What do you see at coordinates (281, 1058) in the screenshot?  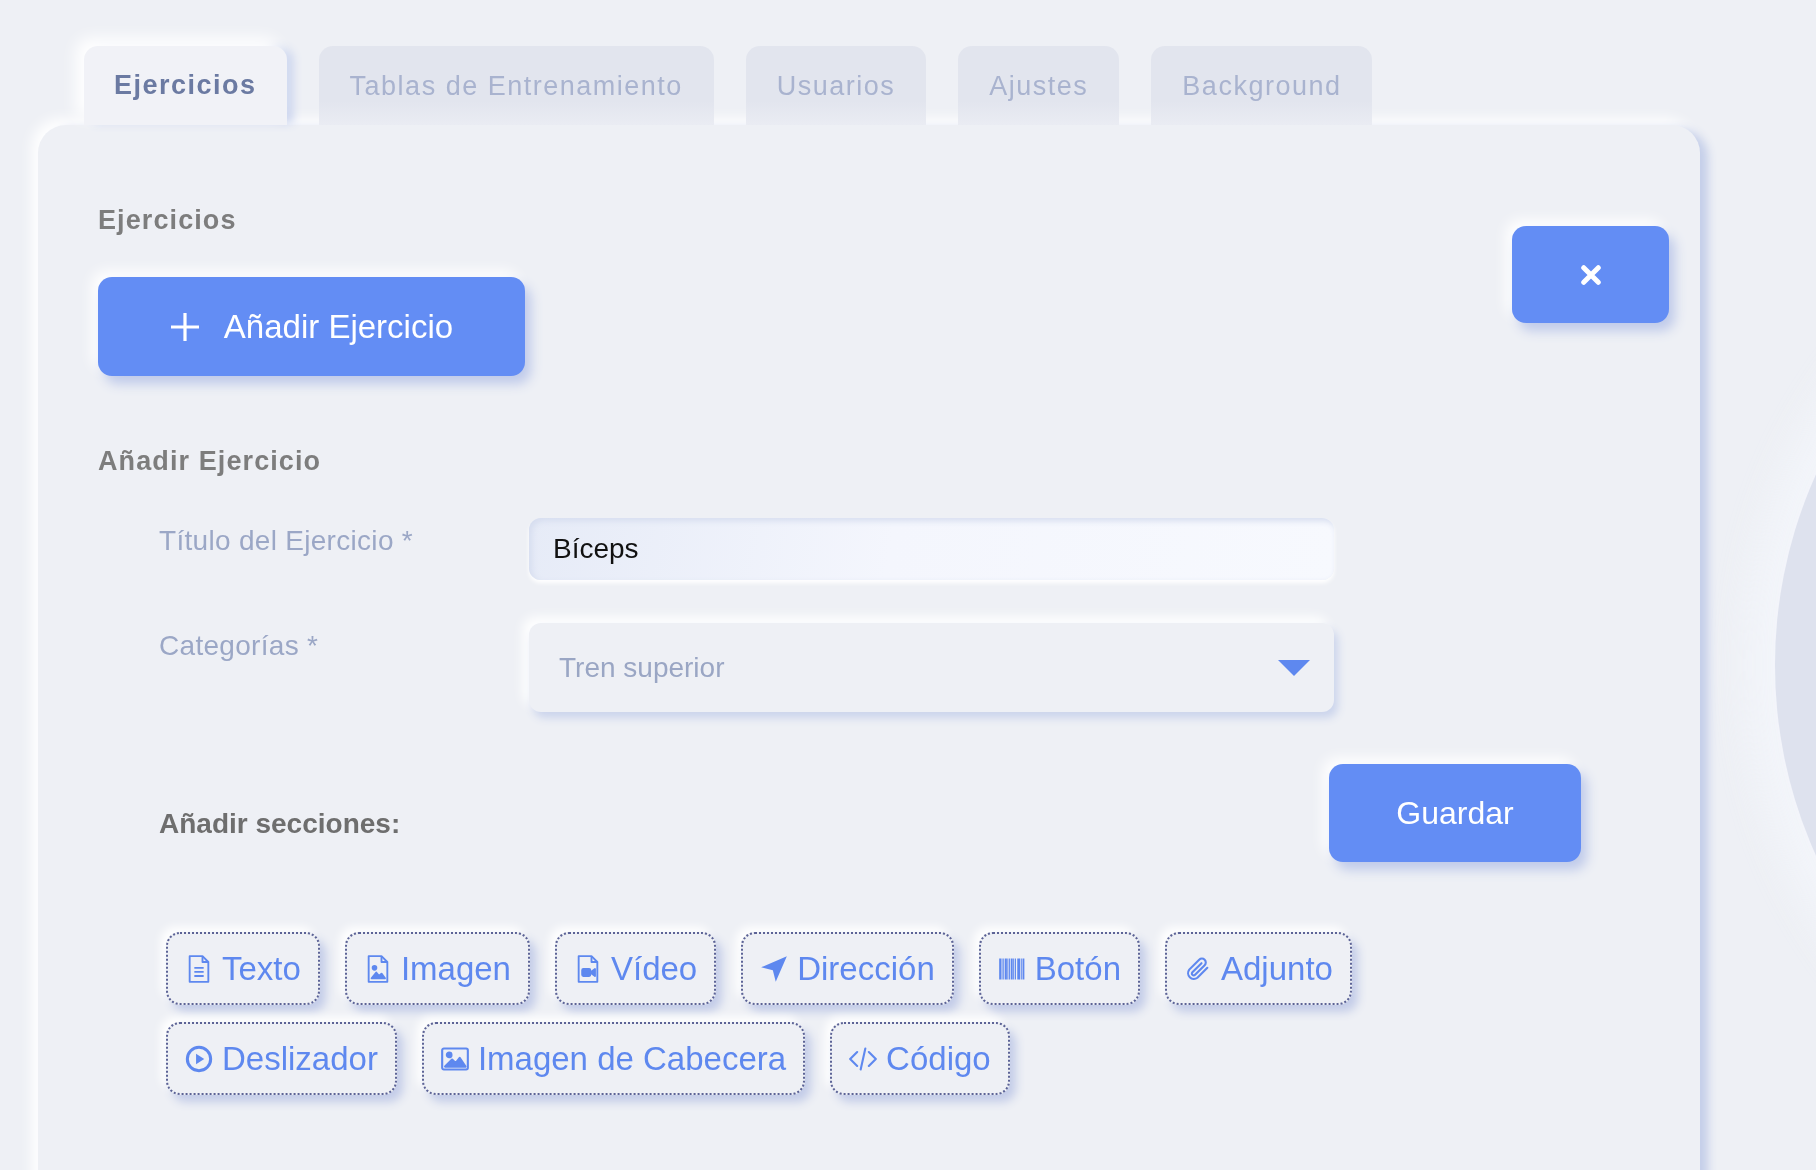 I see `add-section-button: Deslizador` at bounding box center [281, 1058].